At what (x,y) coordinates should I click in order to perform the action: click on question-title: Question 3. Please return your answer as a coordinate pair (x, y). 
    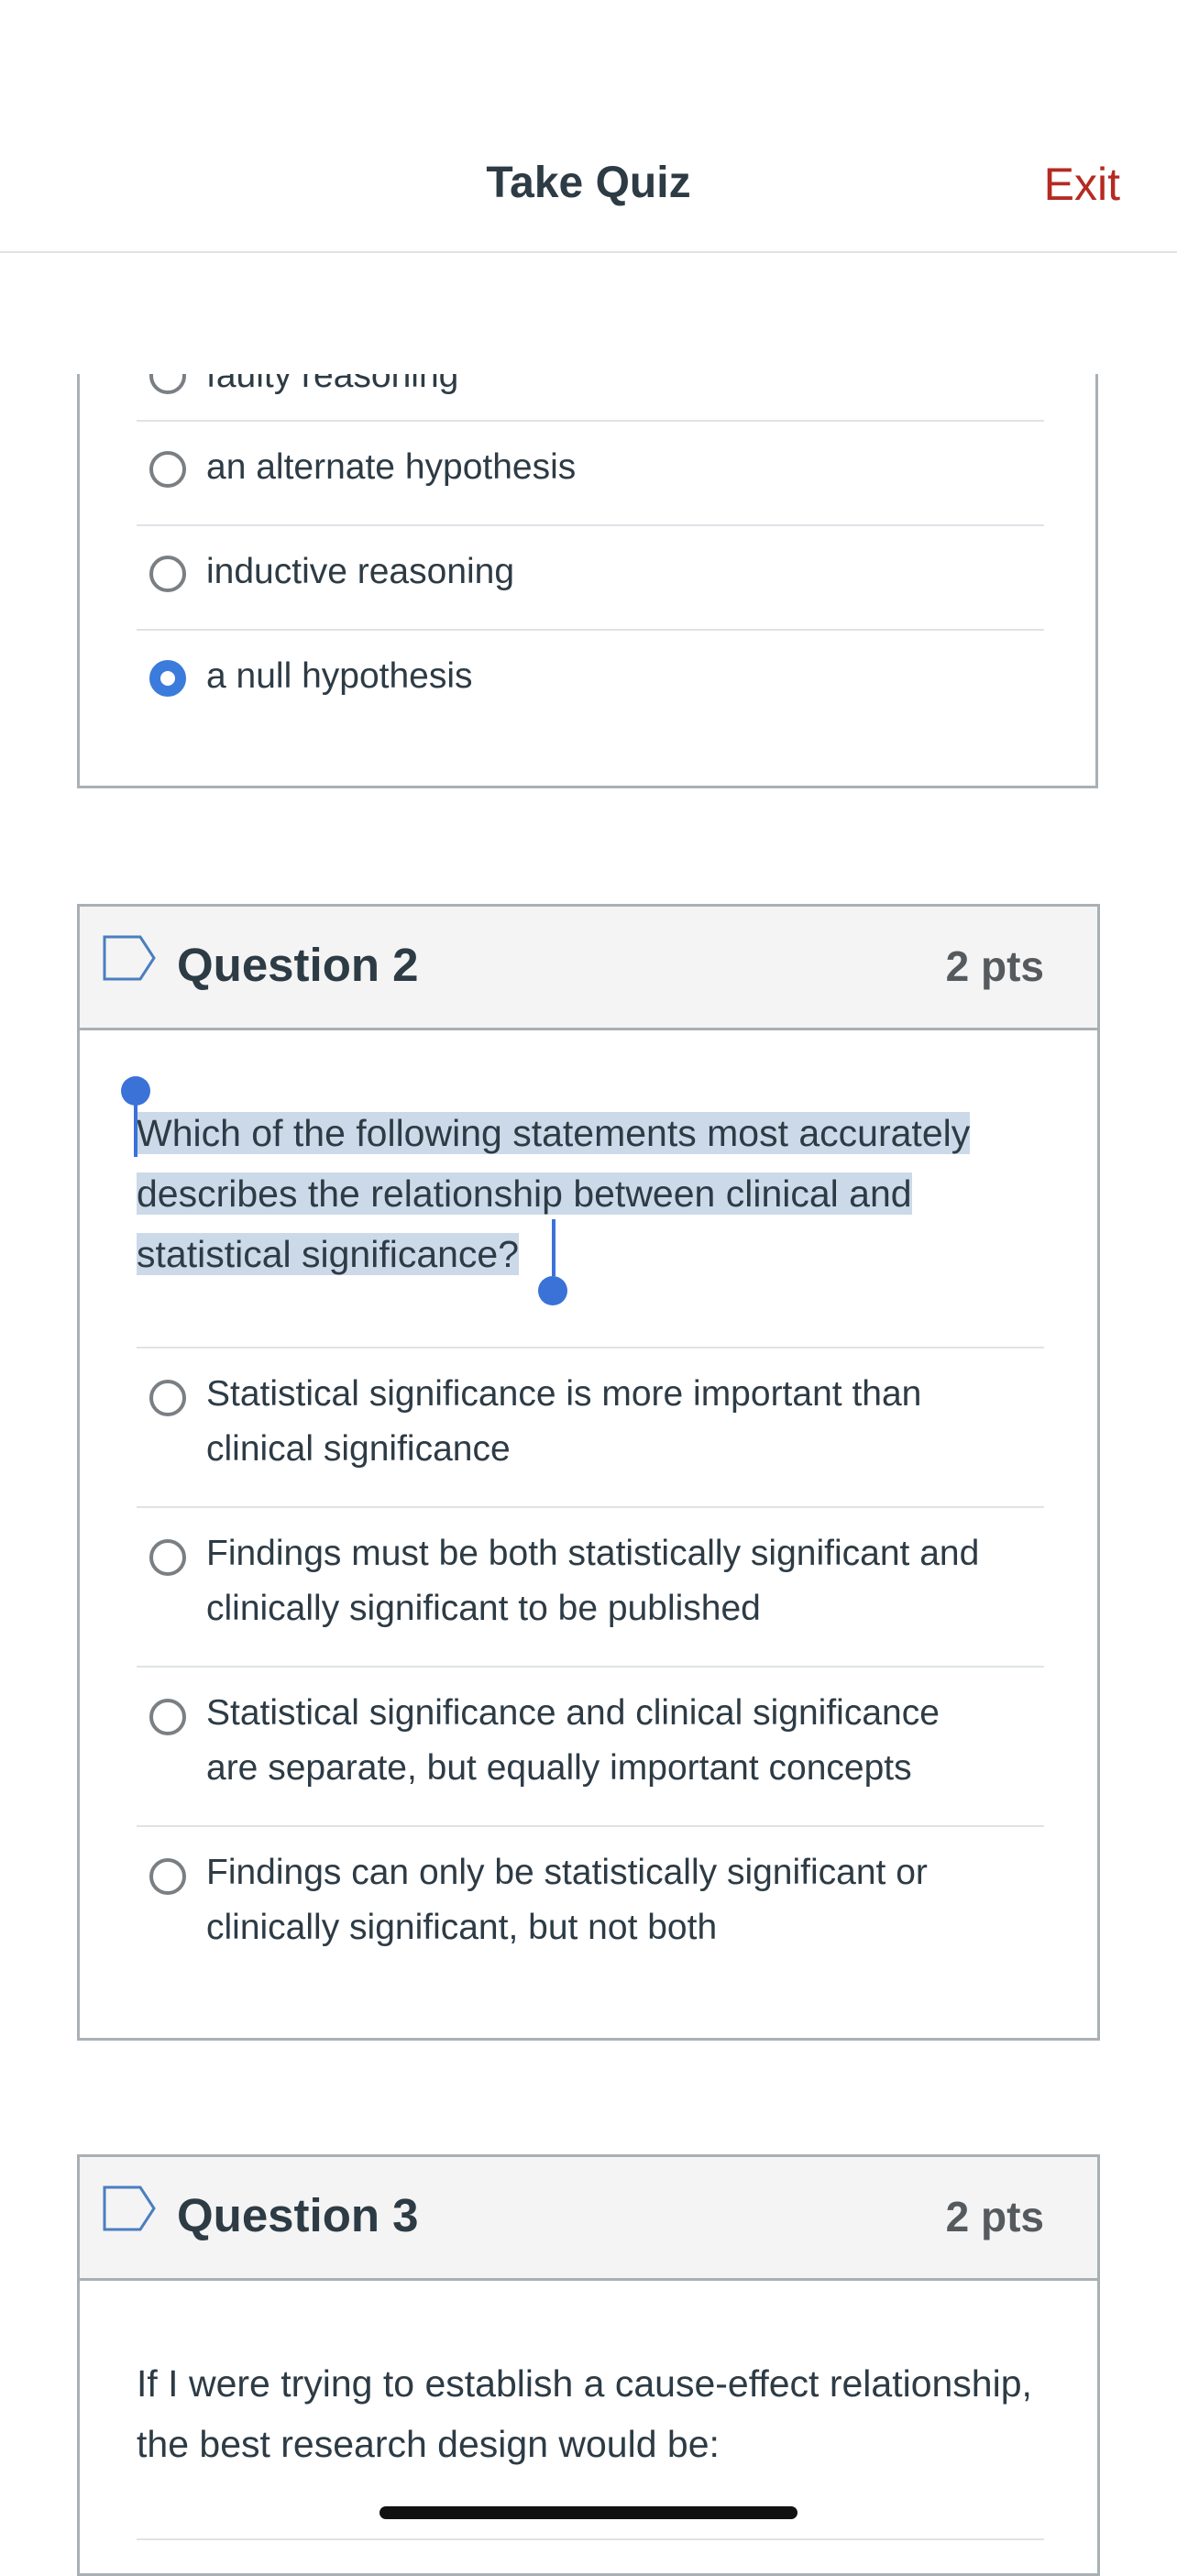
    Looking at the image, I should click on (298, 2215).